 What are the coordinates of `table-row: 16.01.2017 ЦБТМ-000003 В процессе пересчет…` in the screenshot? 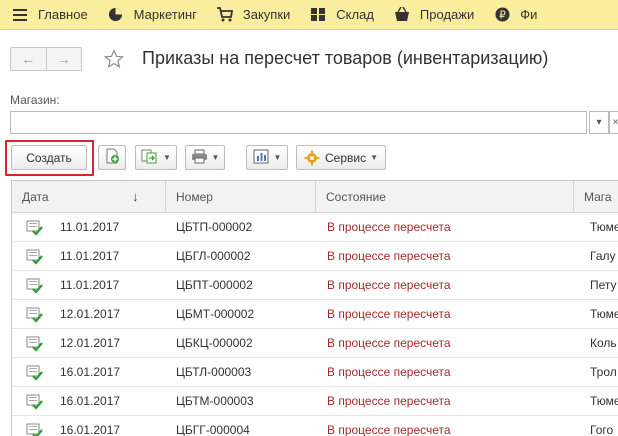 It's located at (315, 401).